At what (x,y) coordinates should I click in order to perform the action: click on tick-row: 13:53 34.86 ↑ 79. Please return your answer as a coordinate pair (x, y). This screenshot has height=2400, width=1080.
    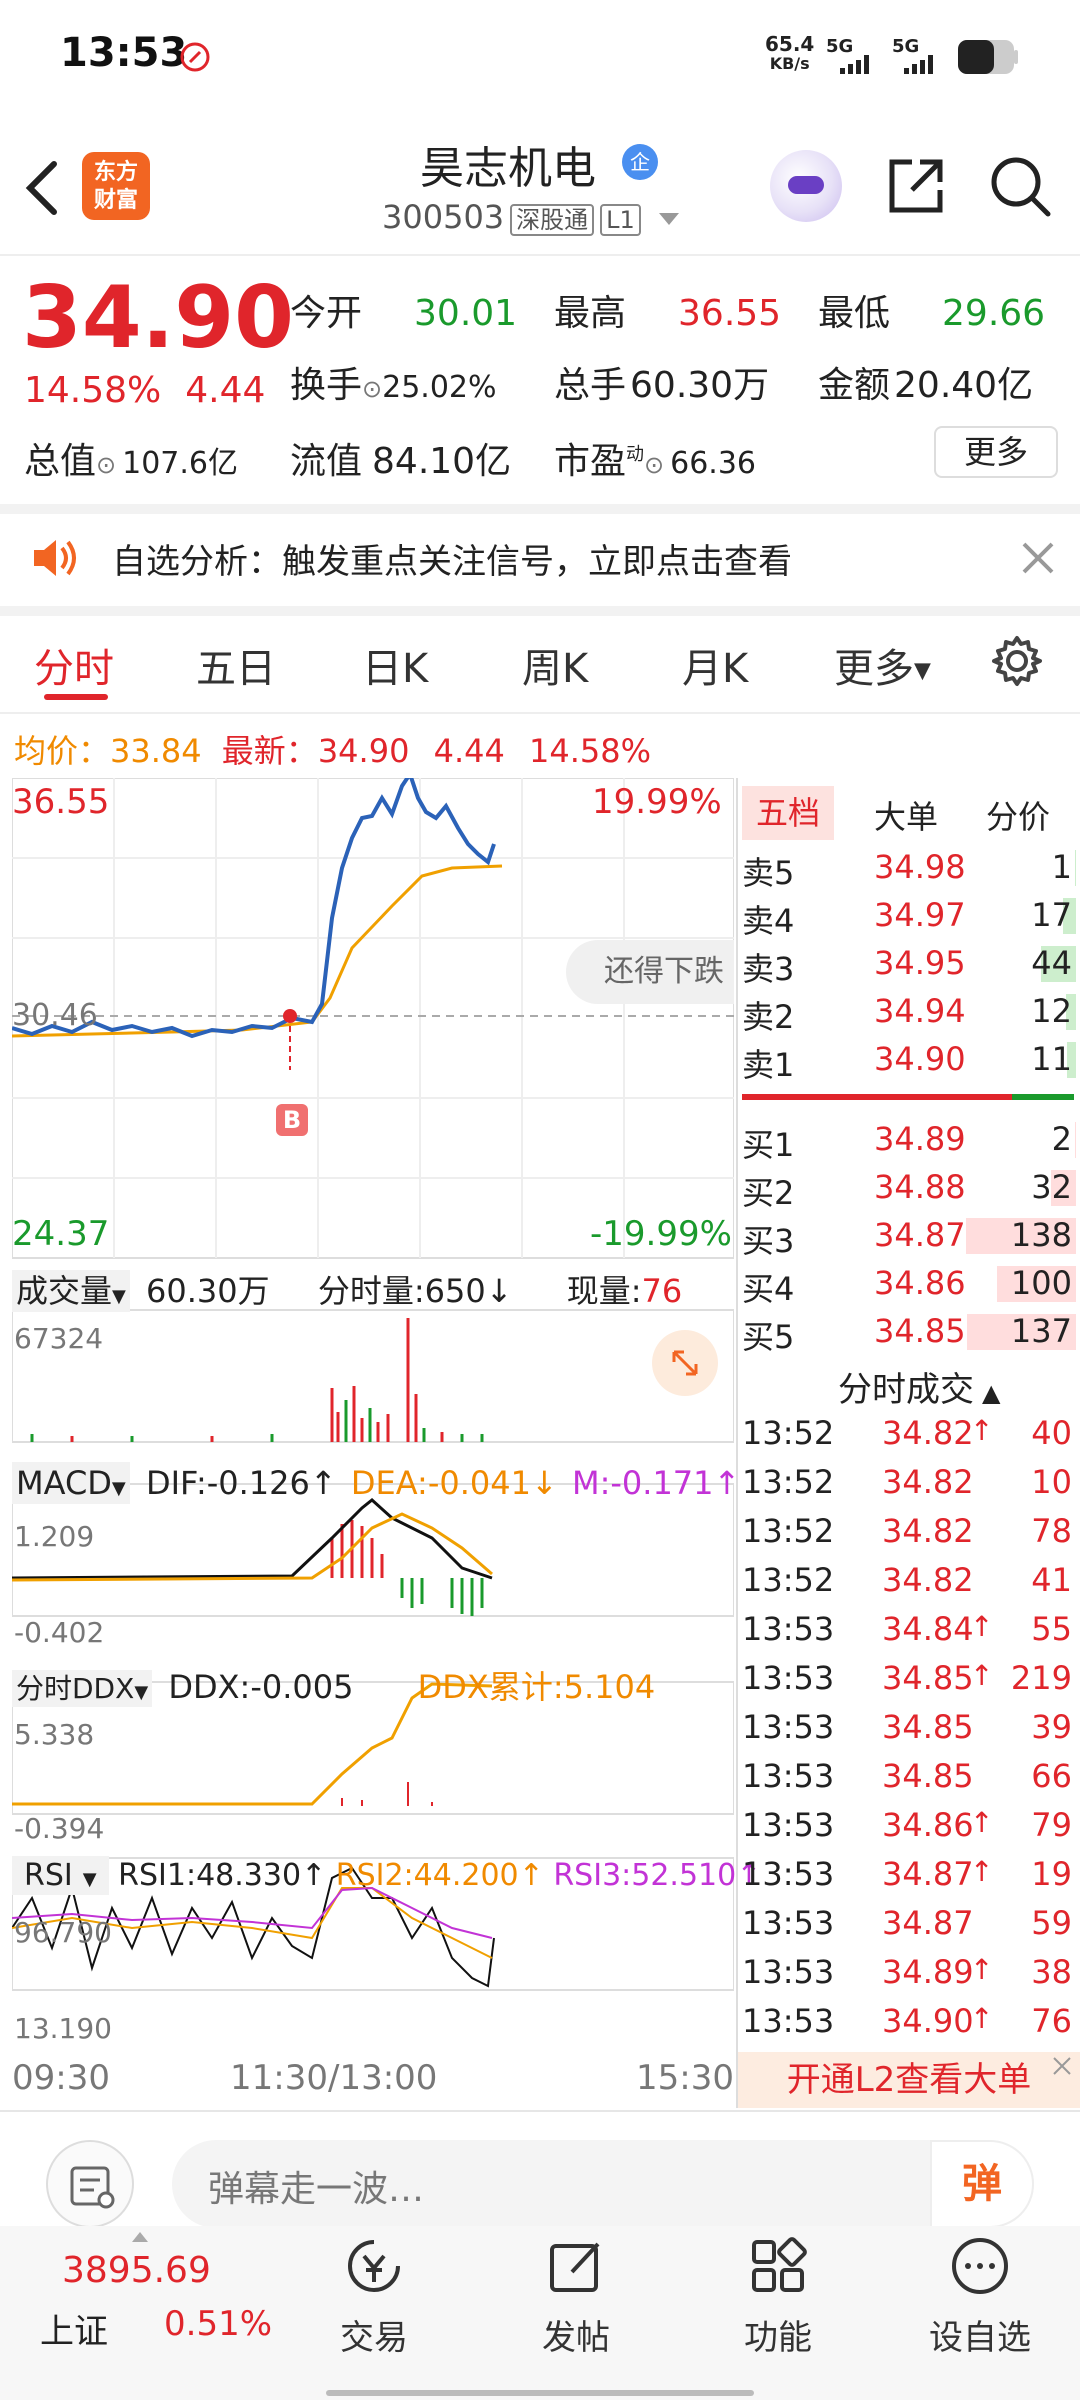
    Looking at the image, I should click on (909, 1829).